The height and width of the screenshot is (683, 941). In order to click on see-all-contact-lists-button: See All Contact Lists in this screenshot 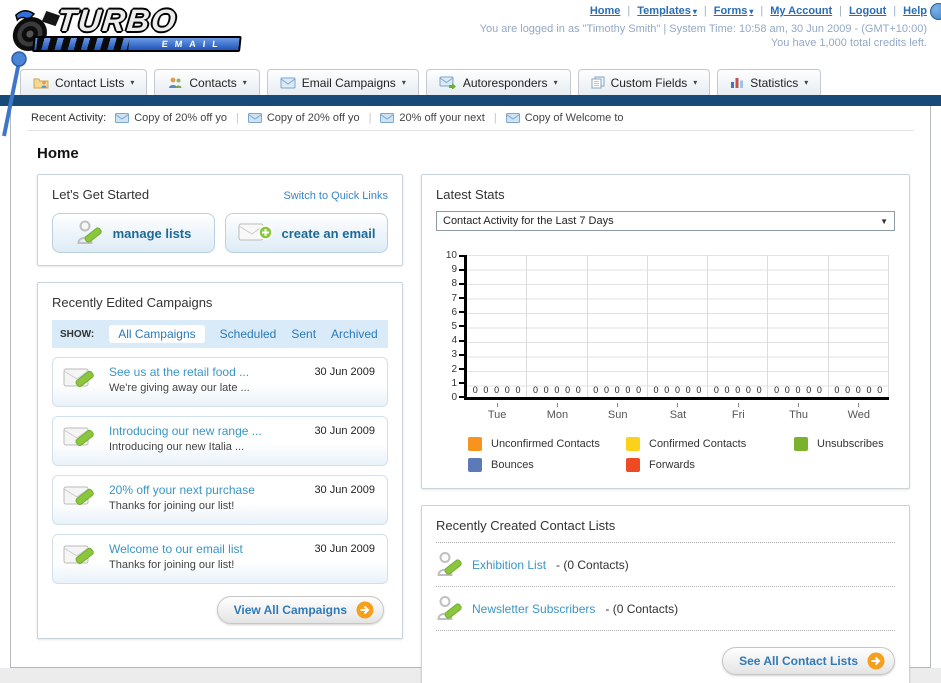, I will do `click(808, 661)`.